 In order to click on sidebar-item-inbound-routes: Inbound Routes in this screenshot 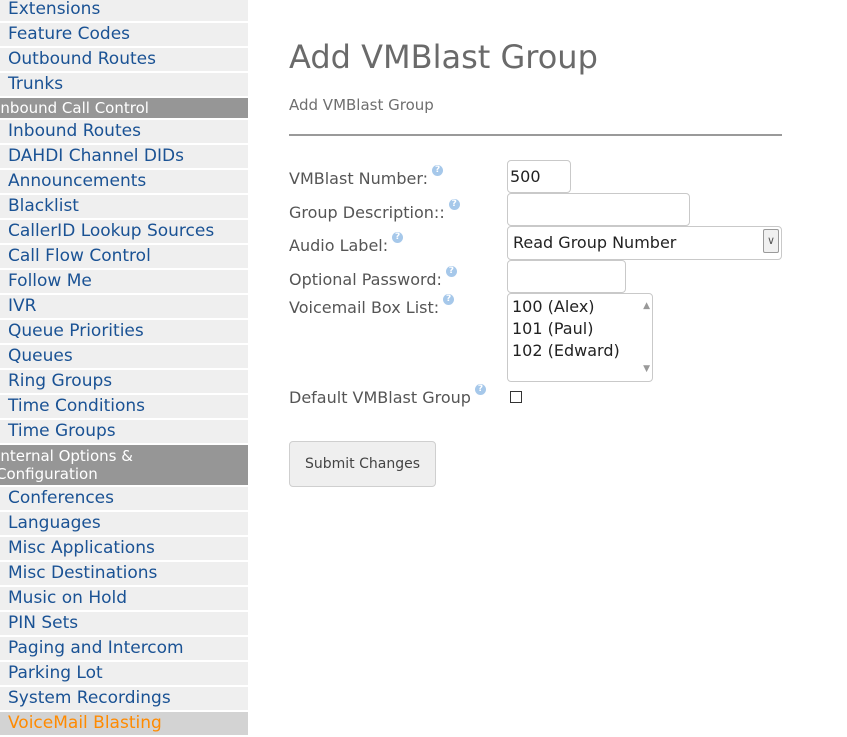, I will do `click(124, 131)`.